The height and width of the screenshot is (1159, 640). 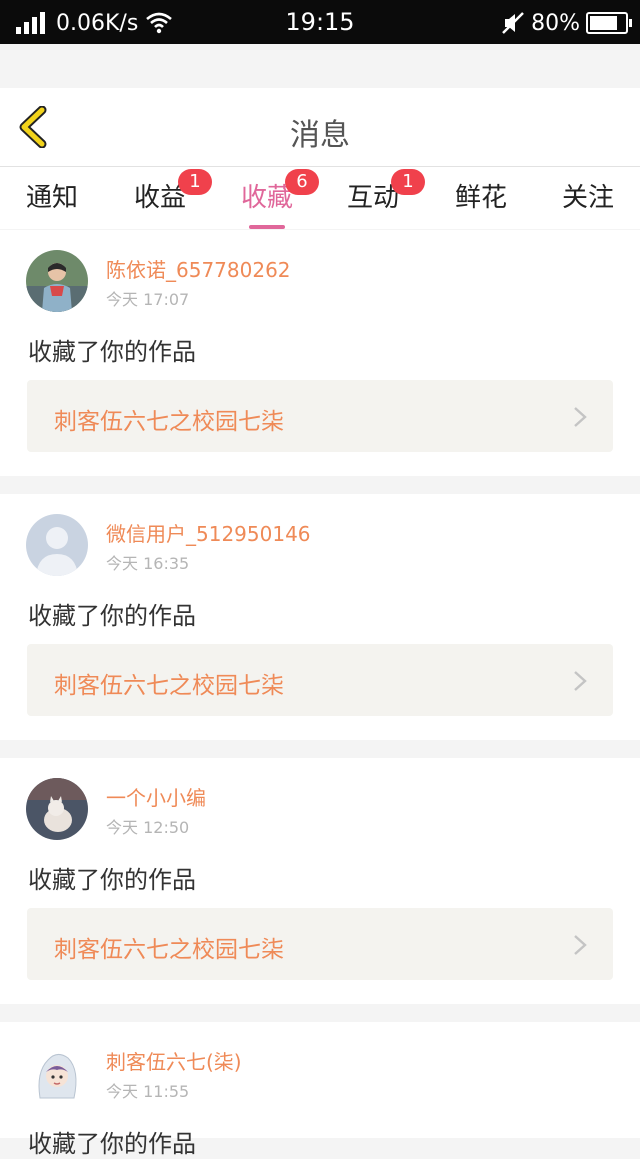 What do you see at coordinates (302, 182) in the screenshot?
I see `badge-count: 6` at bounding box center [302, 182].